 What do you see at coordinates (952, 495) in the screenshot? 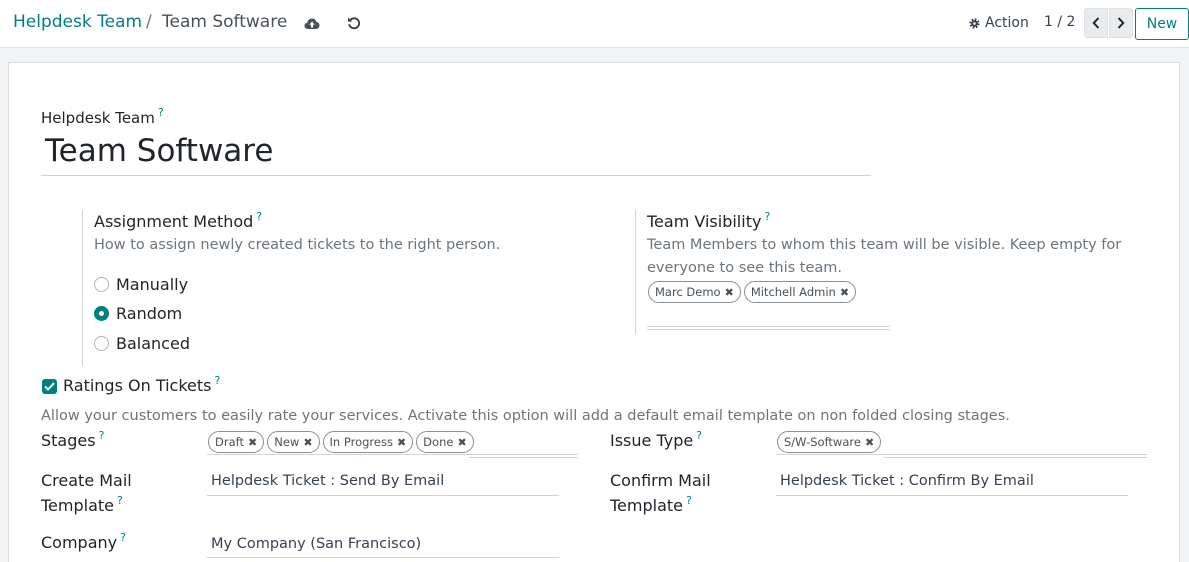
I see `confirm-mail-template-underline` at bounding box center [952, 495].